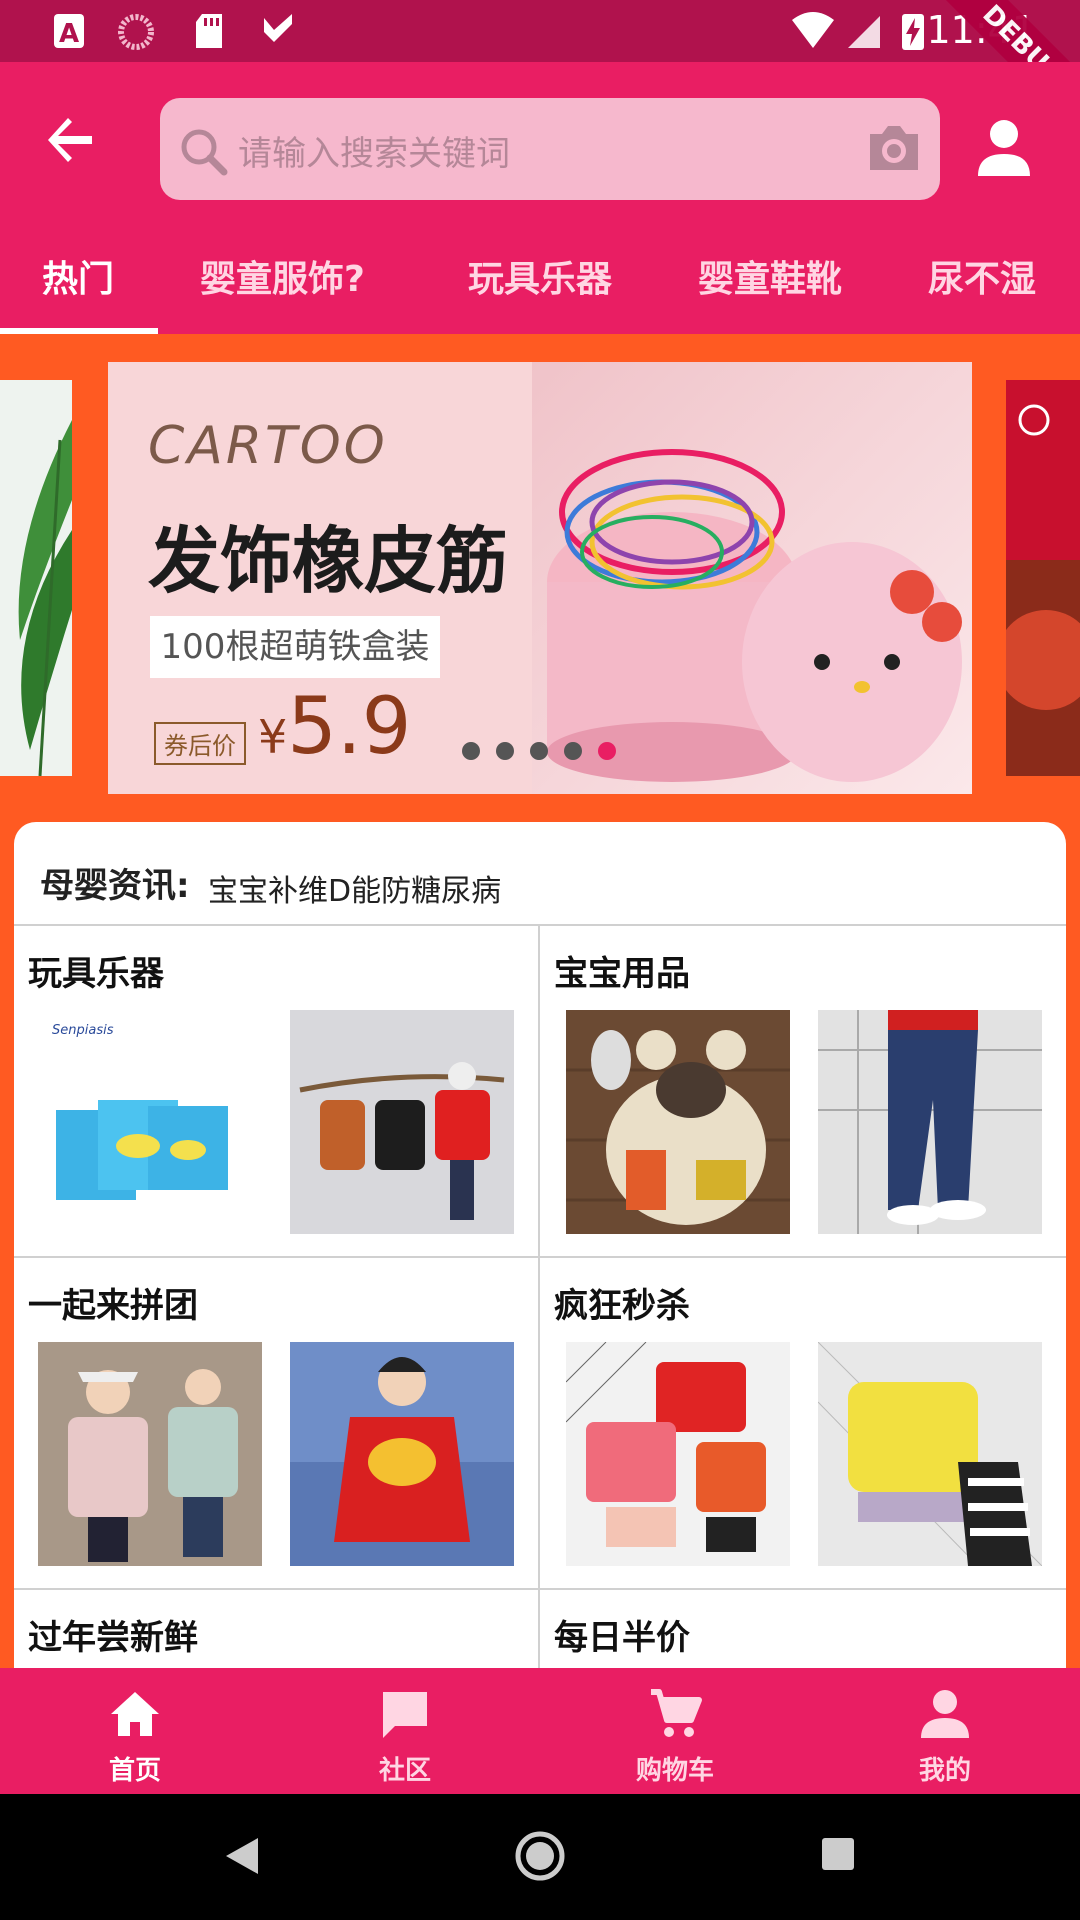 The height and width of the screenshot is (1920, 1080). Describe the element at coordinates (200, 743) in the screenshot. I see `banner-price-label: 券后价` at that location.